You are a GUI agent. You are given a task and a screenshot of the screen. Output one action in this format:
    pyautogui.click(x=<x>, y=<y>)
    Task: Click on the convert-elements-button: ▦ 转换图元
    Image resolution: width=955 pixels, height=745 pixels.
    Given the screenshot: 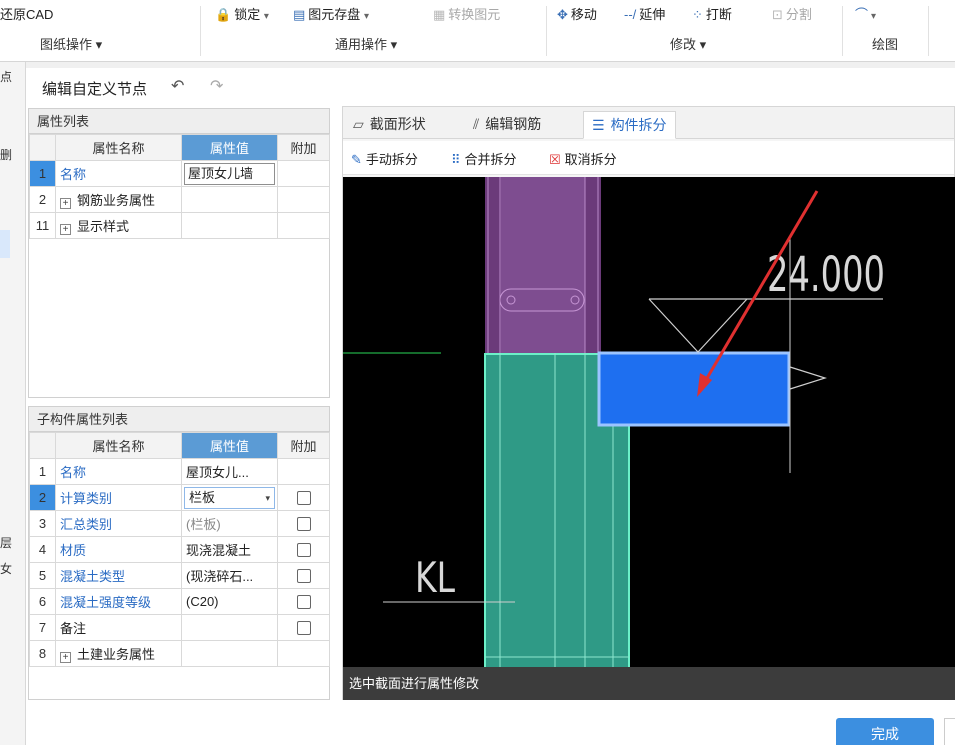 What is the action you would take?
    pyautogui.click(x=466, y=13)
    